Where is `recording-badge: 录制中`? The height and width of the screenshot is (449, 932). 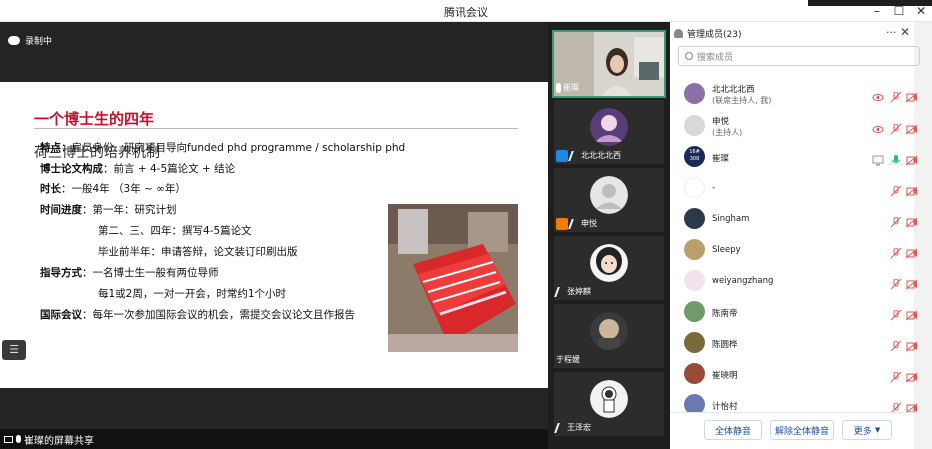 recording-badge: 录制中 is located at coordinates (30, 40).